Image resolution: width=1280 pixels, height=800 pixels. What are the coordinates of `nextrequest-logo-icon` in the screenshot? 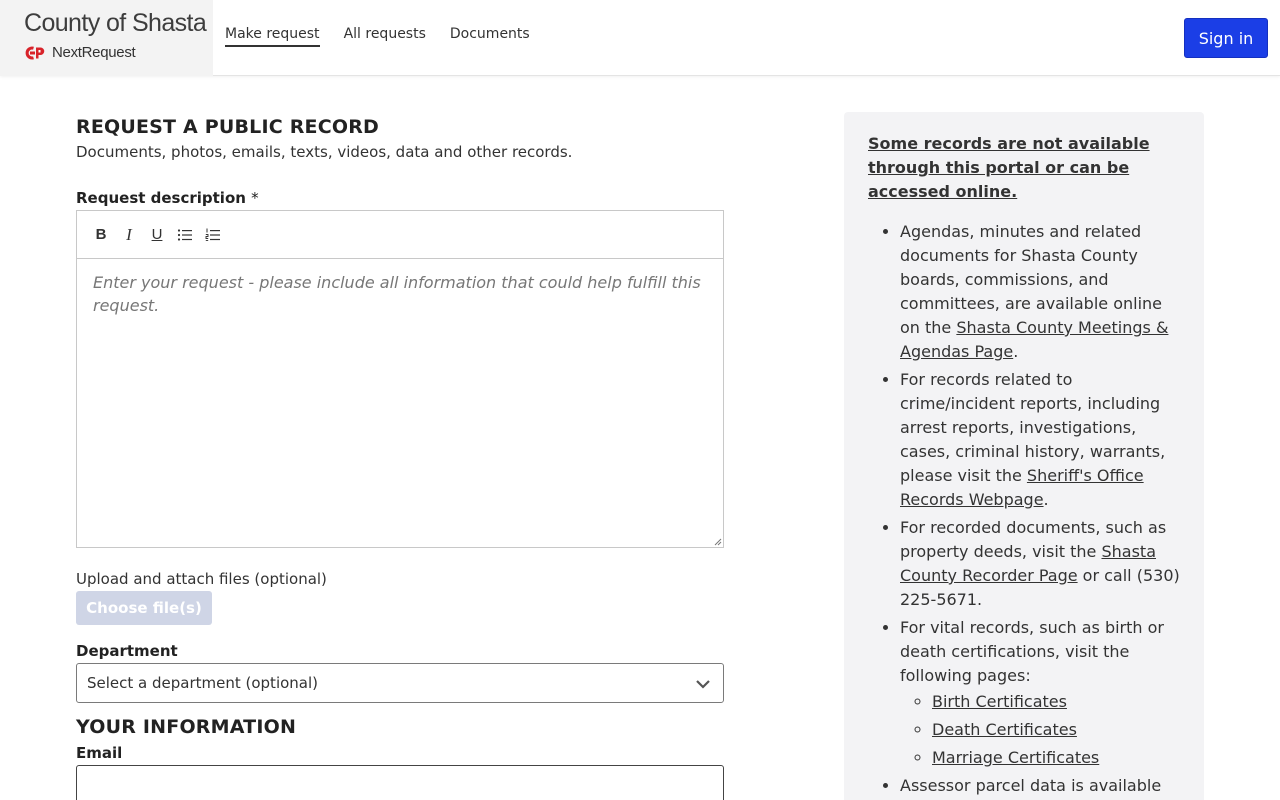 It's located at (35, 52).